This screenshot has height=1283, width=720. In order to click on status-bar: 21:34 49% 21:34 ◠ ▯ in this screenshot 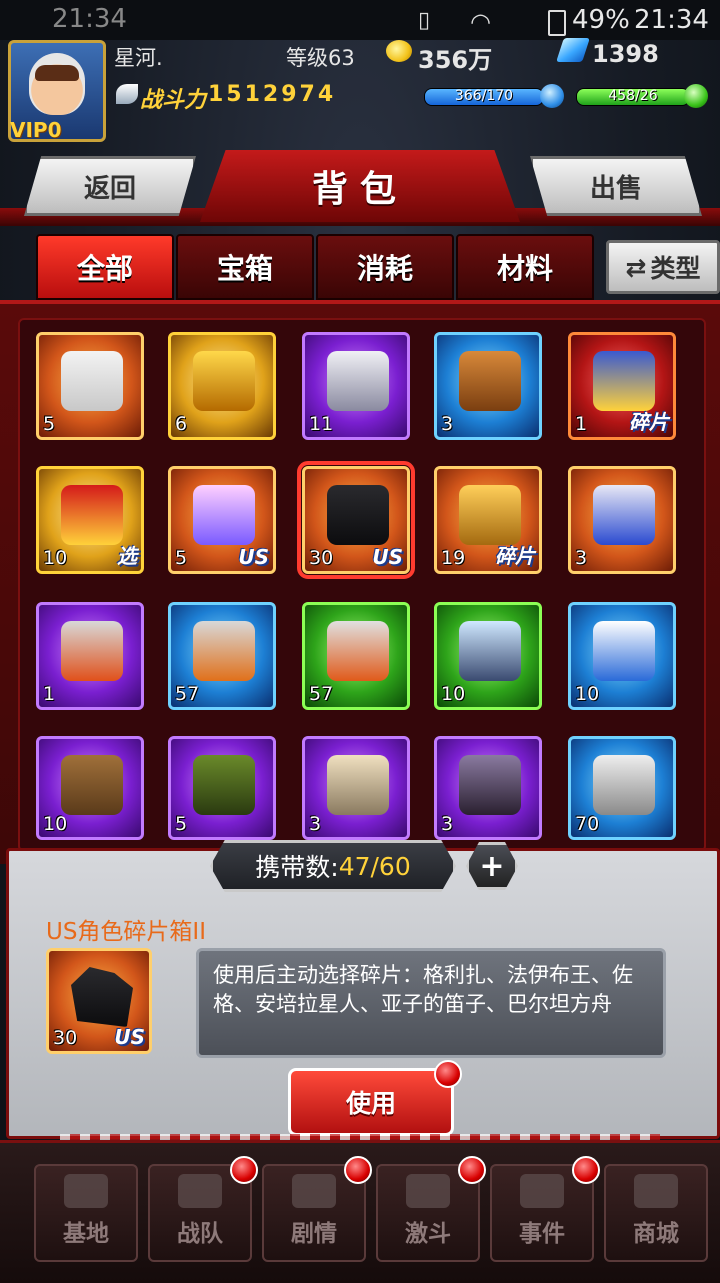, I will do `click(360, 20)`.